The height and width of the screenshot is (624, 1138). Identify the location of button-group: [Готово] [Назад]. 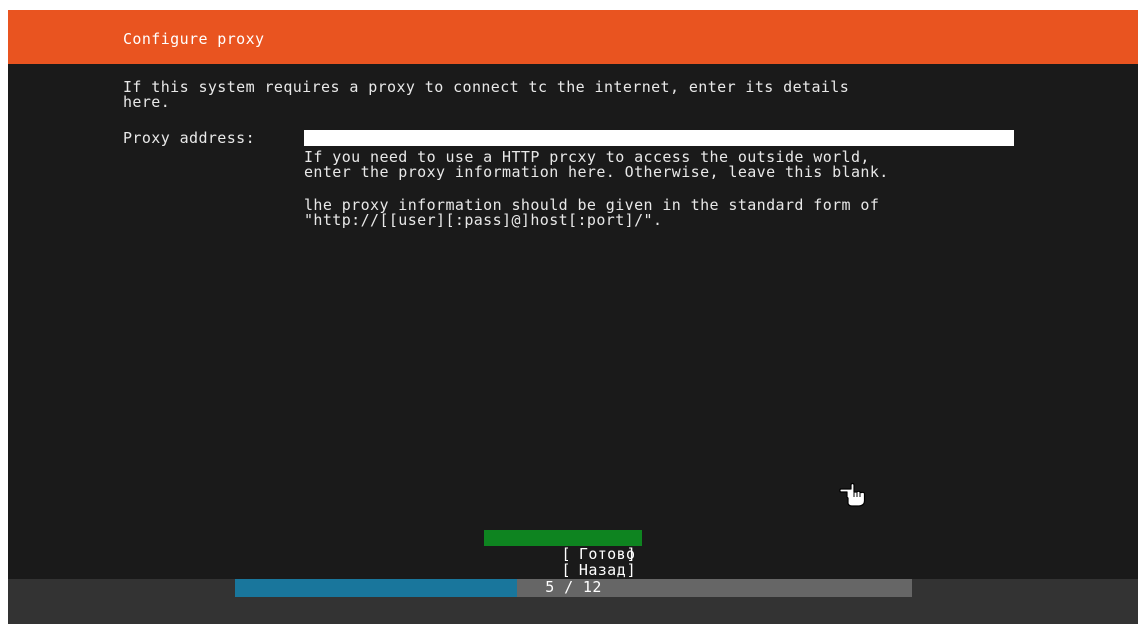
(563, 554).